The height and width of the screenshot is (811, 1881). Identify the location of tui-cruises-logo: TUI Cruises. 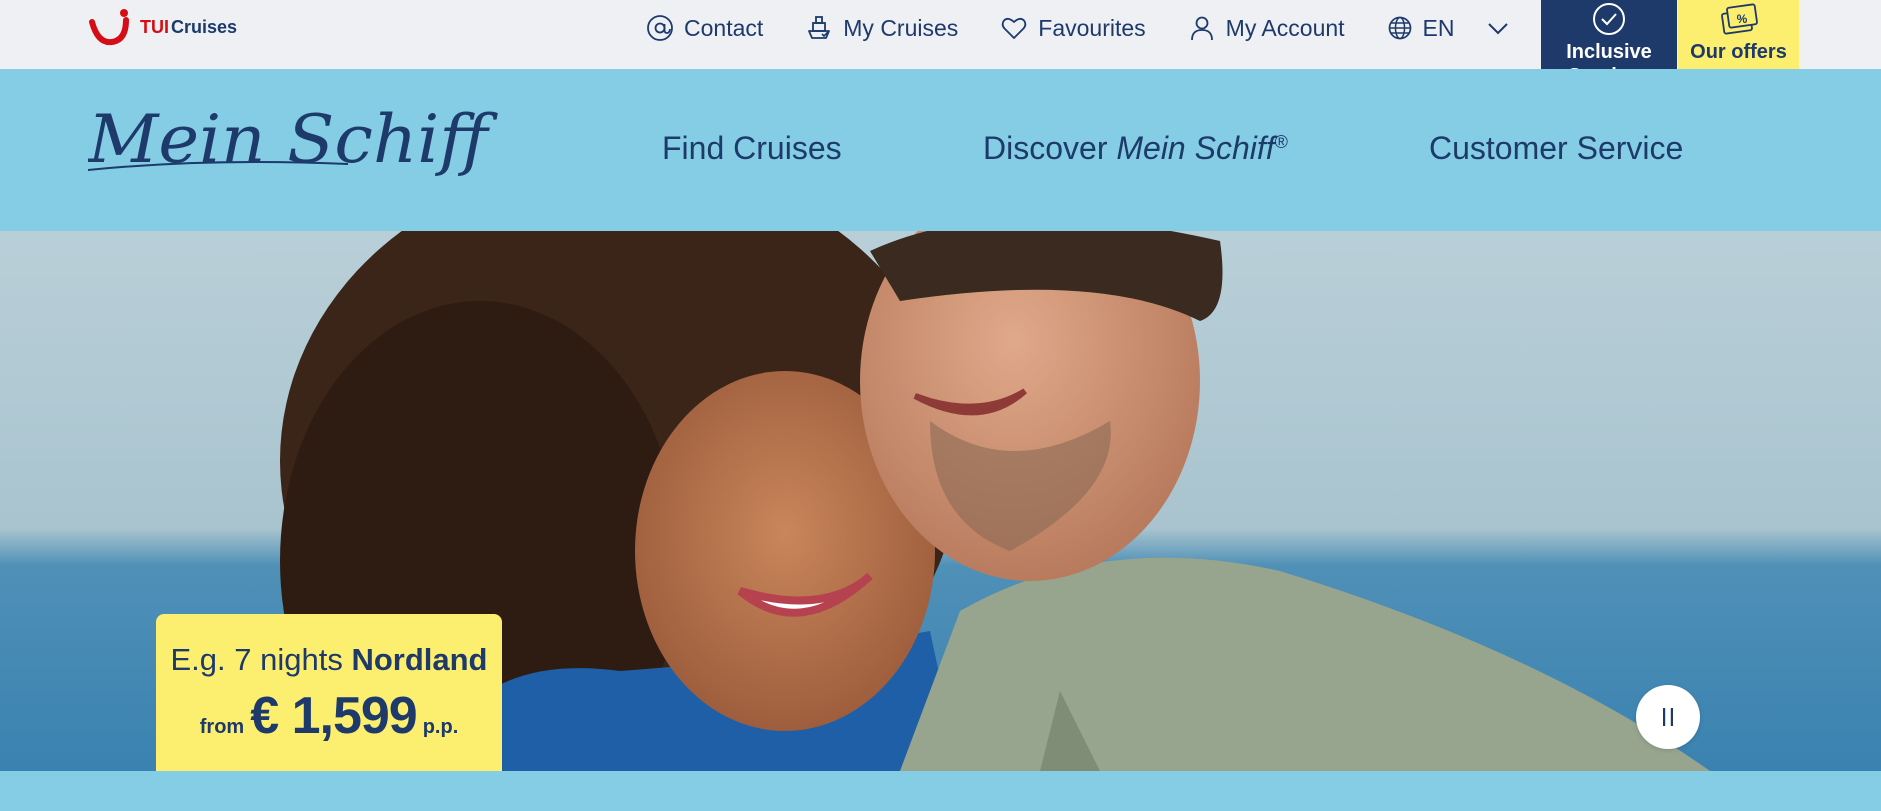
(162, 27).